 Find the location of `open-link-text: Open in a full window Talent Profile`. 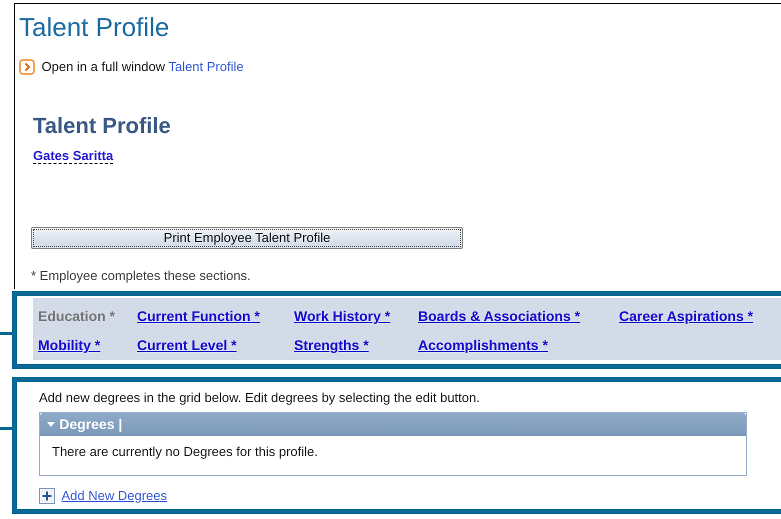

open-link-text: Open in a full window Talent Profile is located at coordinates (143, 67).